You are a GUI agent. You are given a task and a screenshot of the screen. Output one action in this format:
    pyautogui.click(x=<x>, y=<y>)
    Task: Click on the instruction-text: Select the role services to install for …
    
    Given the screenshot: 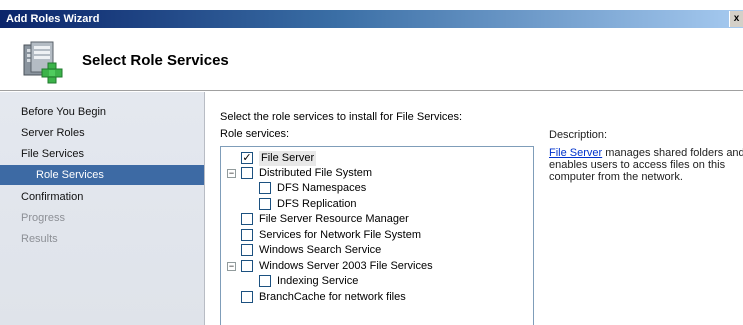 What is the action you would take?
    pyautogui.click(x=341, y=117)
    